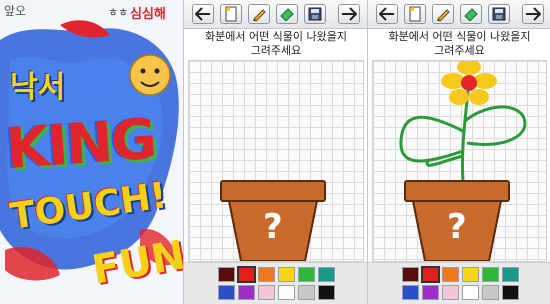  What do you see at coordinates (118, 12) in the screenshot?
I see `dots-text: ㅎㅎ` at bounding box center [118, 12].